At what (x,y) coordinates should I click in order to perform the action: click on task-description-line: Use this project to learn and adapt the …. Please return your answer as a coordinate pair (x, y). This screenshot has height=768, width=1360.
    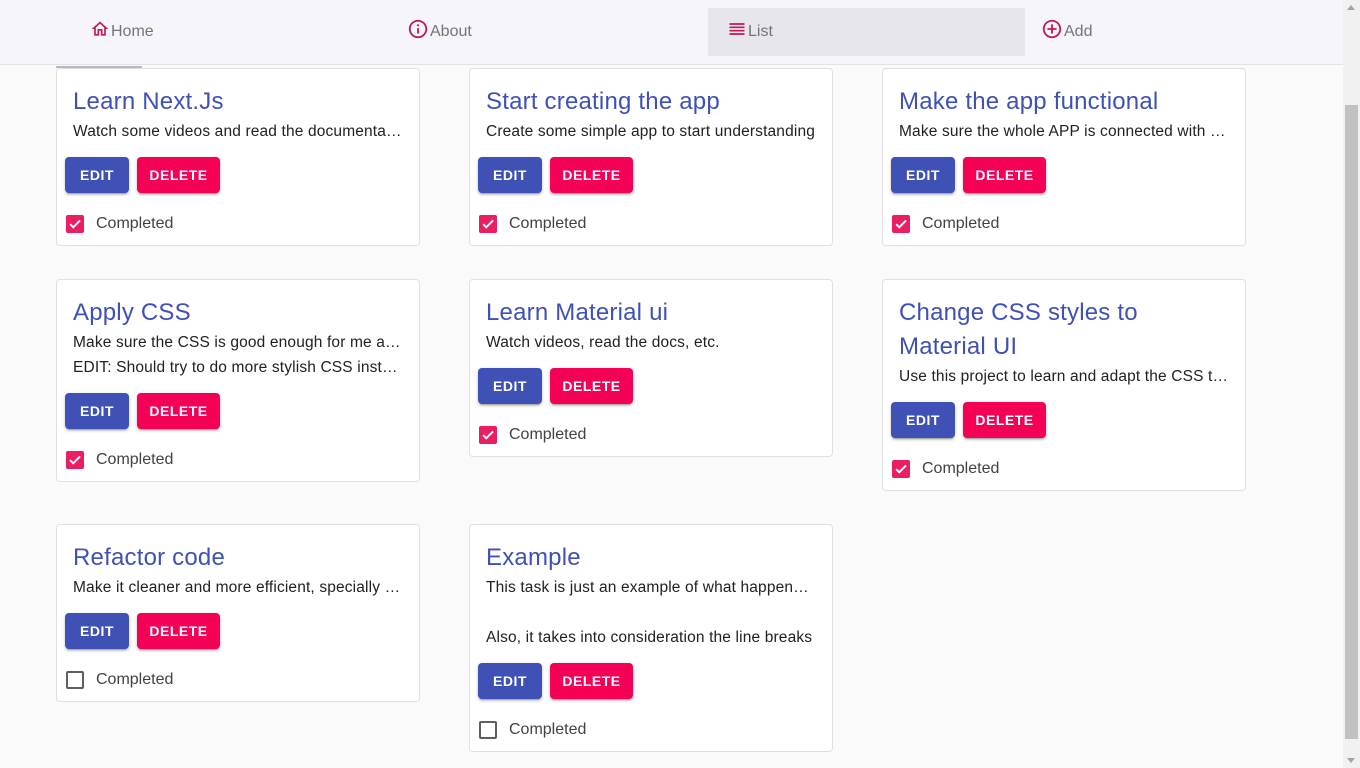
    Looking at the image, I should click on (1064, 376).